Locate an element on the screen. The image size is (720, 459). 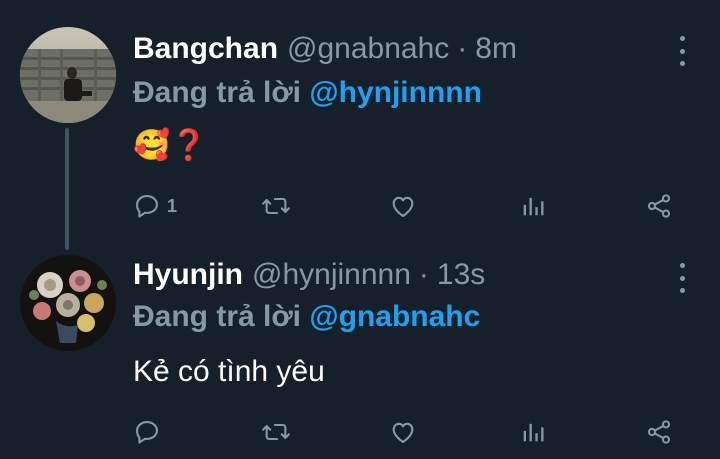
tweet-text: Kẻ có tình yêu is located at coordinates (229, 371).